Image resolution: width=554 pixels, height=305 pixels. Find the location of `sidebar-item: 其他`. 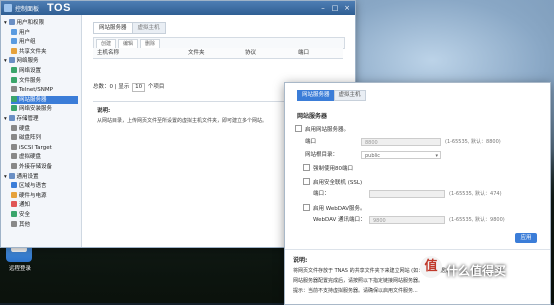

sidebar-item: 其他 is located at coordinates (44, 224).